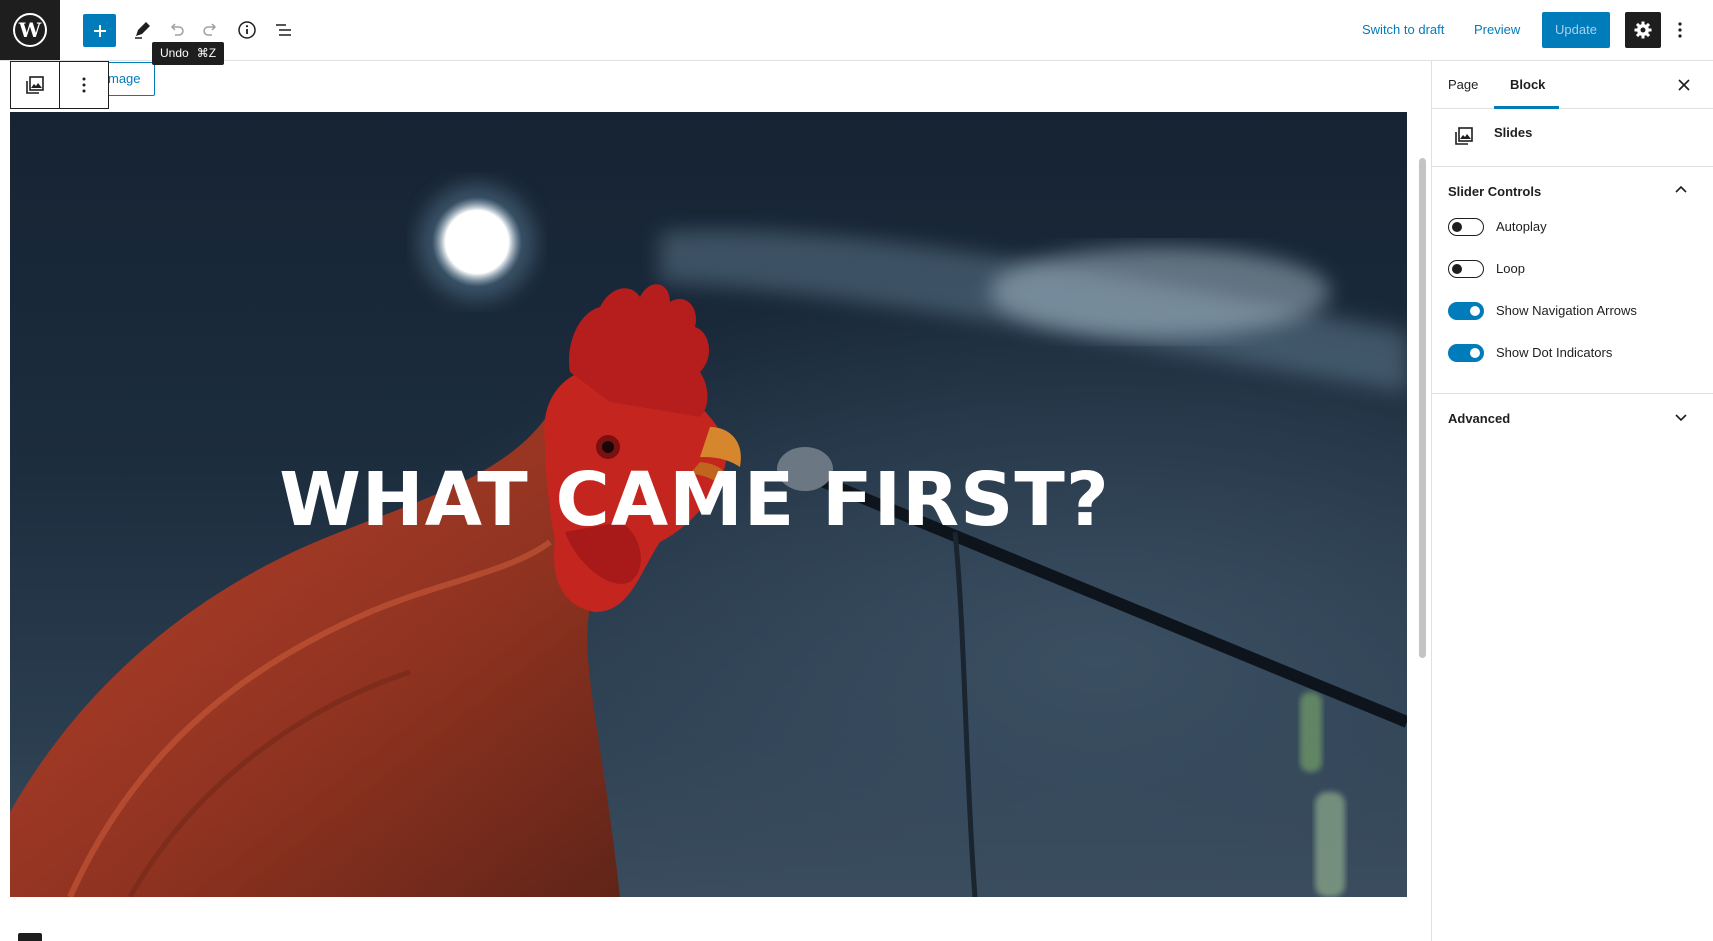  I want to click on preview-button: Preview, so click(1497, 30).